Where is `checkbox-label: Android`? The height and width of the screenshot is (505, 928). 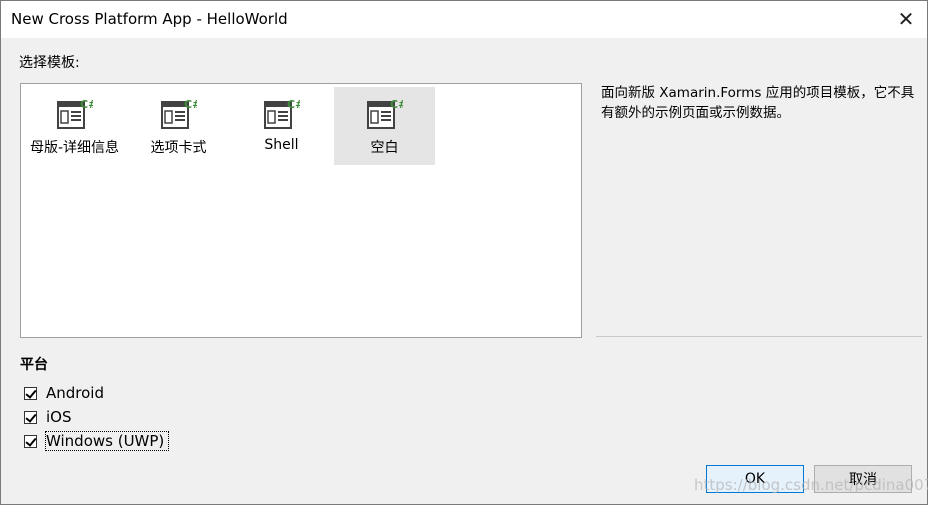 checkbox-label: Android is located at coordinates (75, 393).